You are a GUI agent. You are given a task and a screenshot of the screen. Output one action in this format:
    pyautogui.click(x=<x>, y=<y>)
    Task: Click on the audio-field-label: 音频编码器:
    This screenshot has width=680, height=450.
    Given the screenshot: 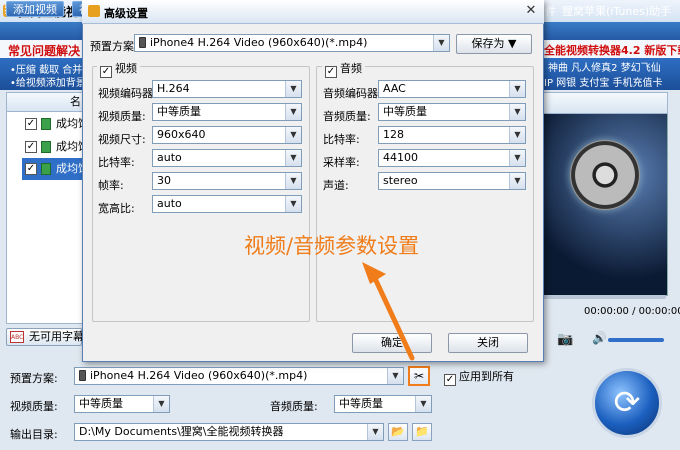 What is the action you would take?
    pyautogui.click(x=352, y=93)
    